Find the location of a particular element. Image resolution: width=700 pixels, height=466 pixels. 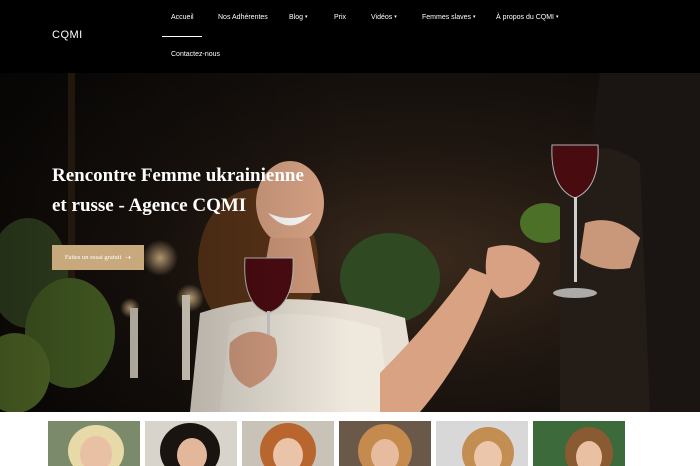

nav-label: Blog is located at coordinates (296, 17).